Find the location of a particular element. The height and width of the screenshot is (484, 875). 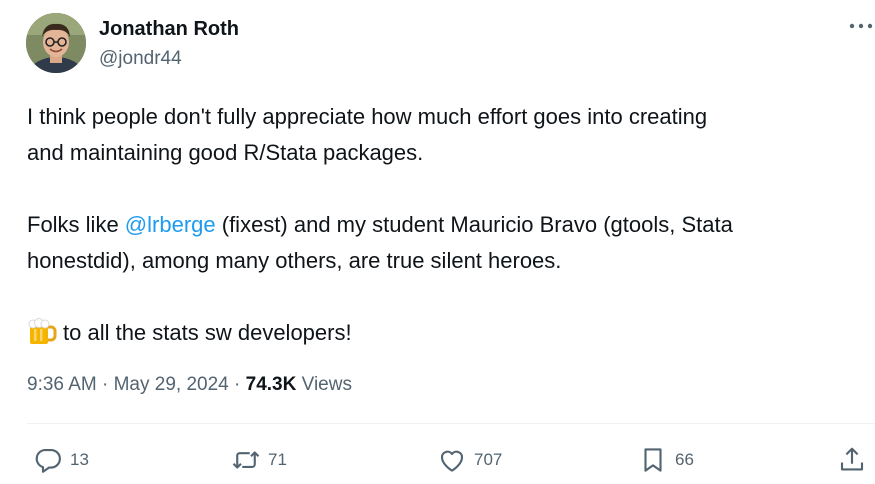

share-button is located at coordinates (852, 460).